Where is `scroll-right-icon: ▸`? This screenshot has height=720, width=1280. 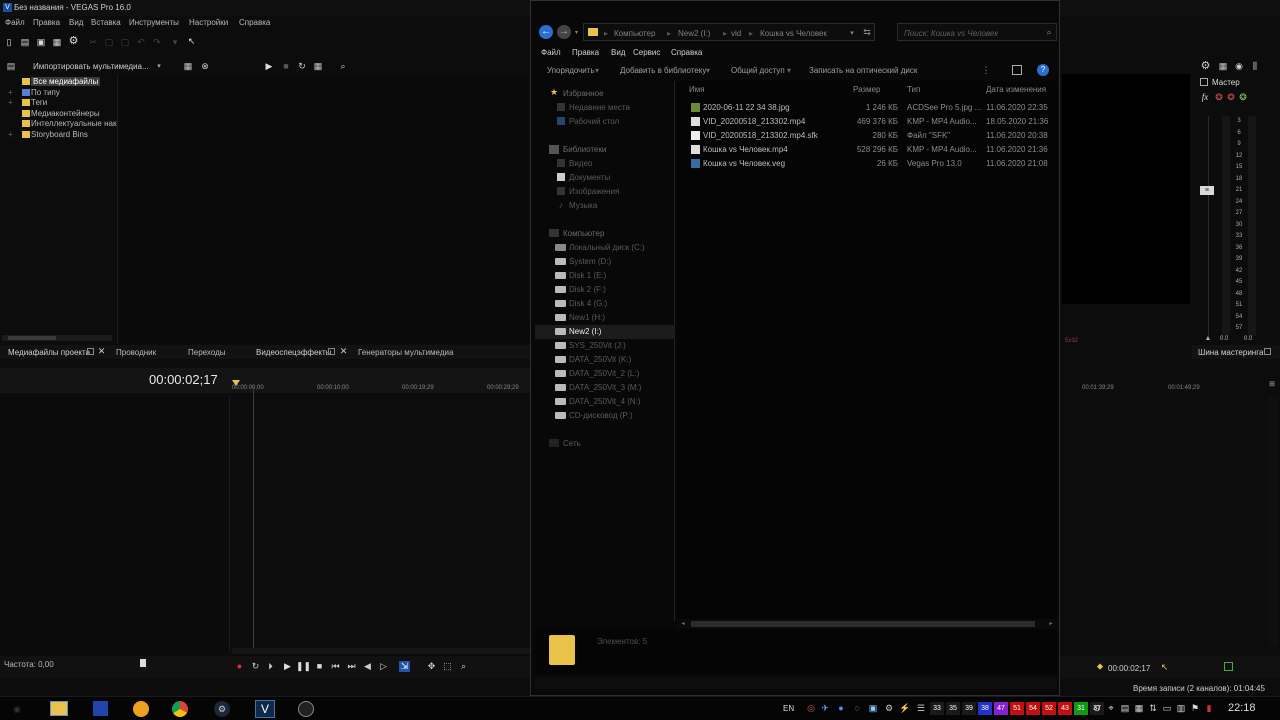 scroll-right-icon: ▸ is located at coordinates (1051, 624).